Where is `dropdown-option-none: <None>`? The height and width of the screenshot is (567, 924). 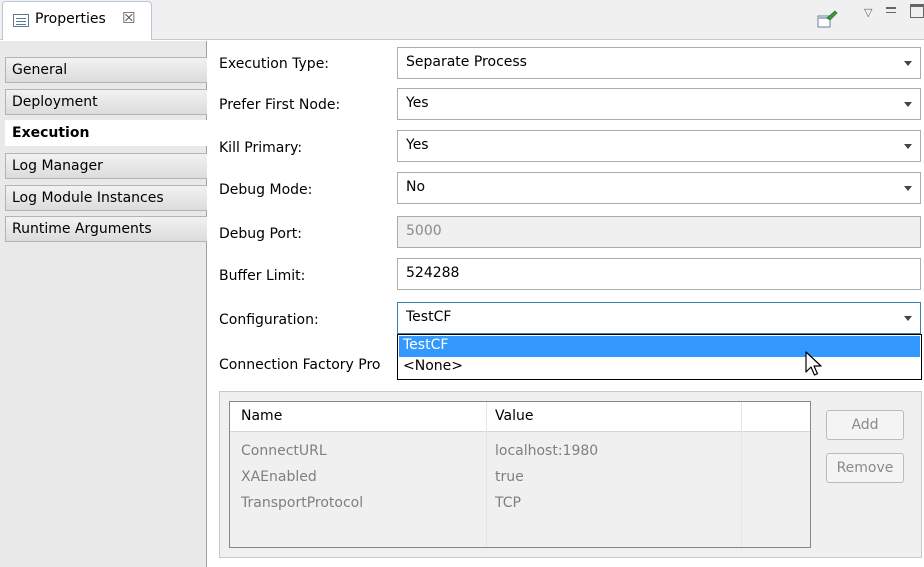 dropdown-option-none: <None> is located at coordinates (659, 367).